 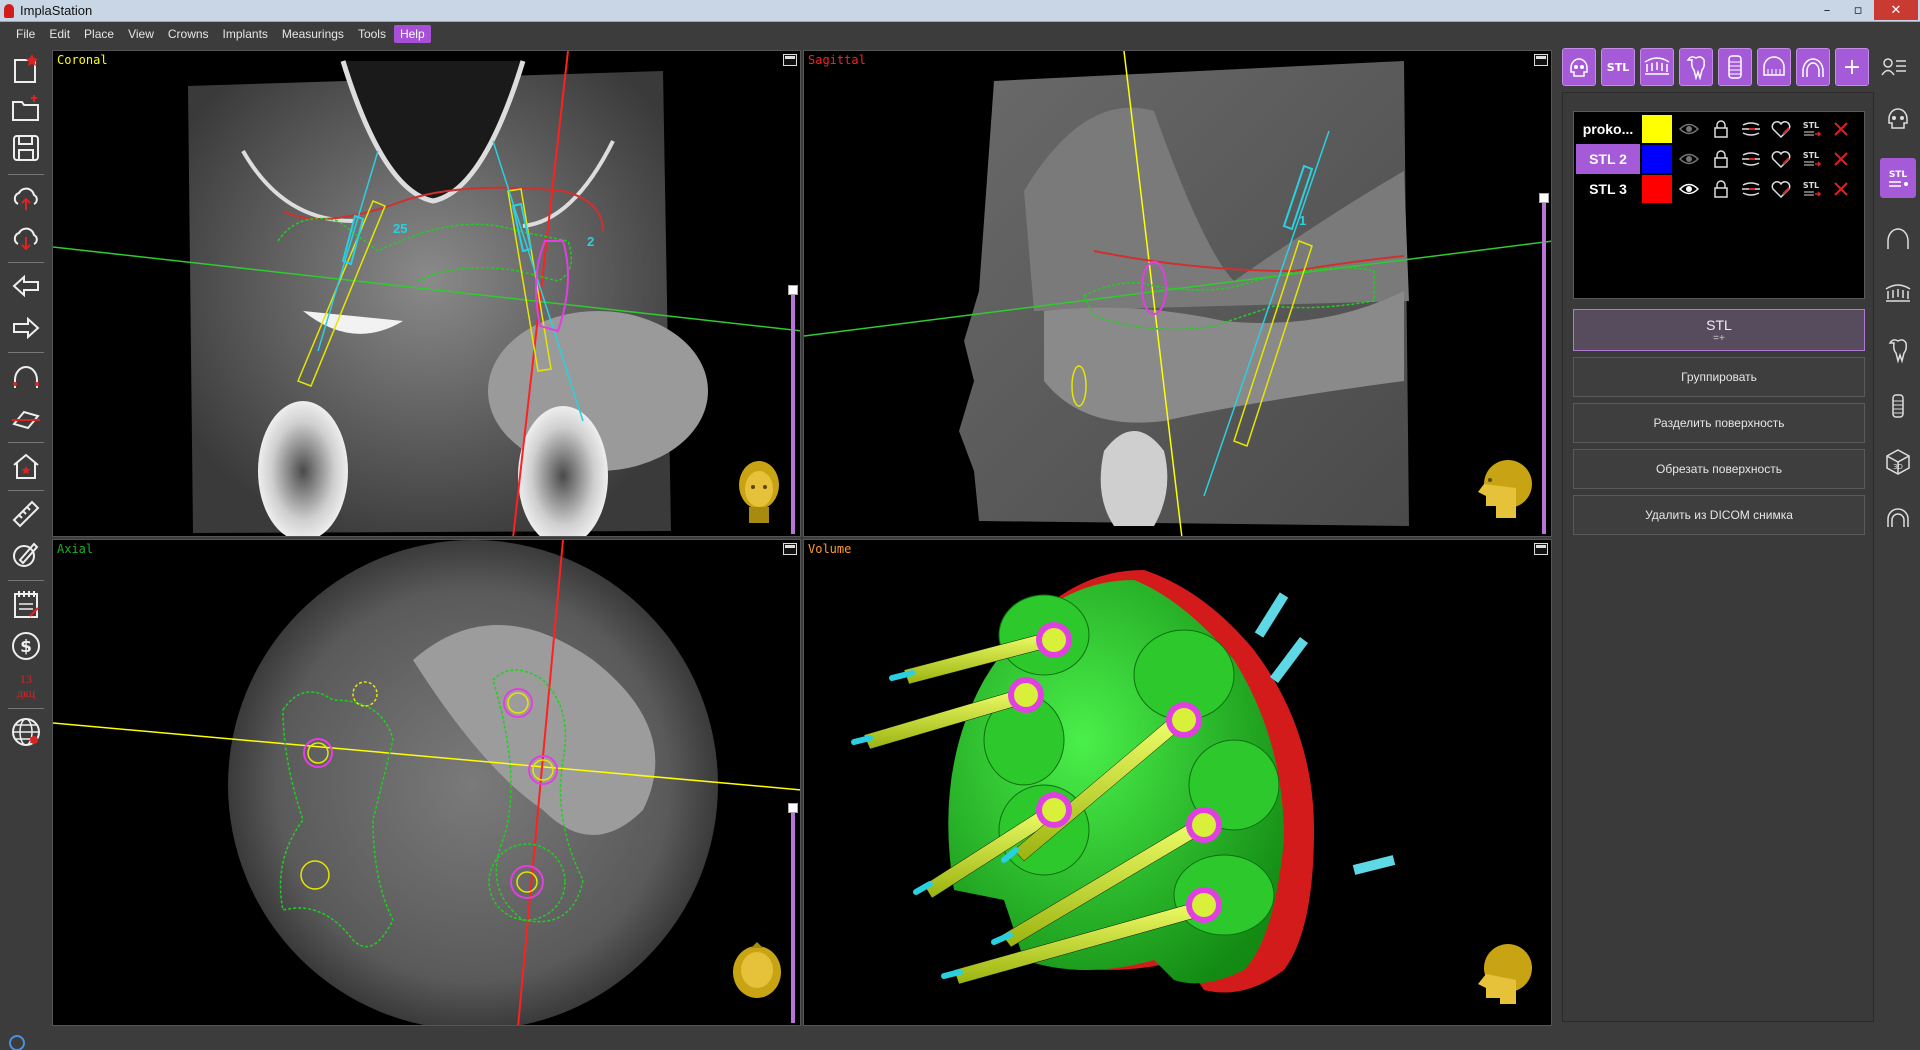 I want to click on trim-surface-button: Обрезать поверхность, so click(x=1719, y=469).